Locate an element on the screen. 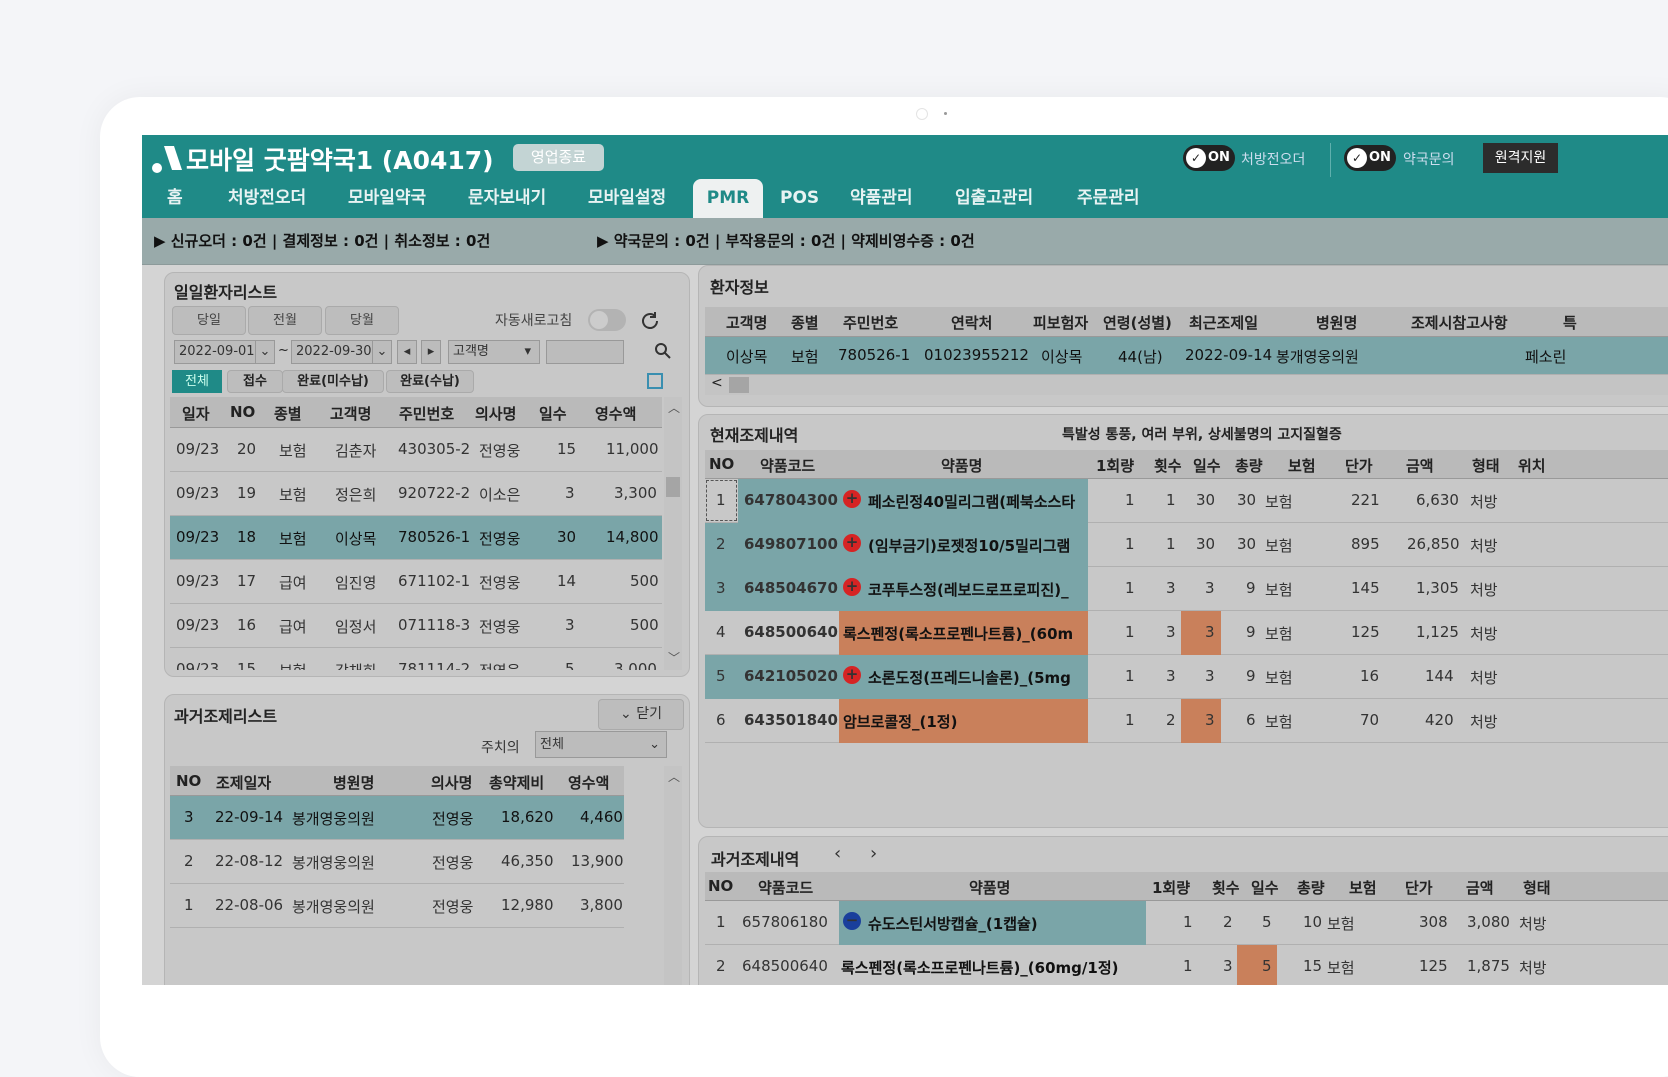 The height and width of the screenshot is (1077, 1668). refresh-icon is located at coordinates (650, 321).